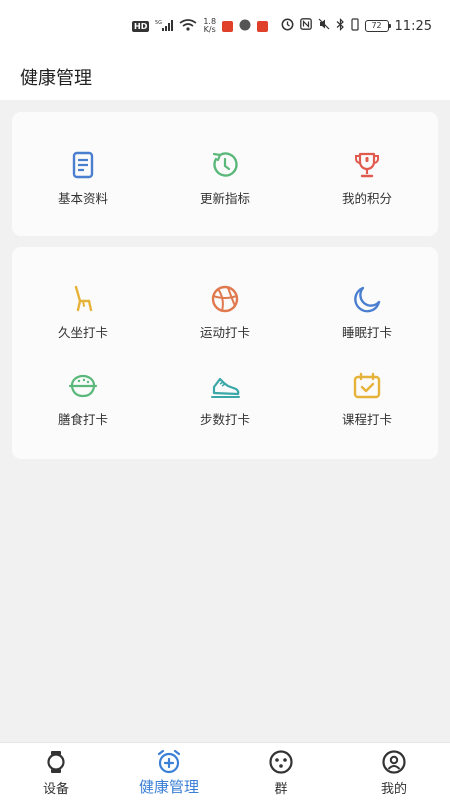 The image size is (450, 800). I want to click on page-title: 健康管理, so click(56, 78).